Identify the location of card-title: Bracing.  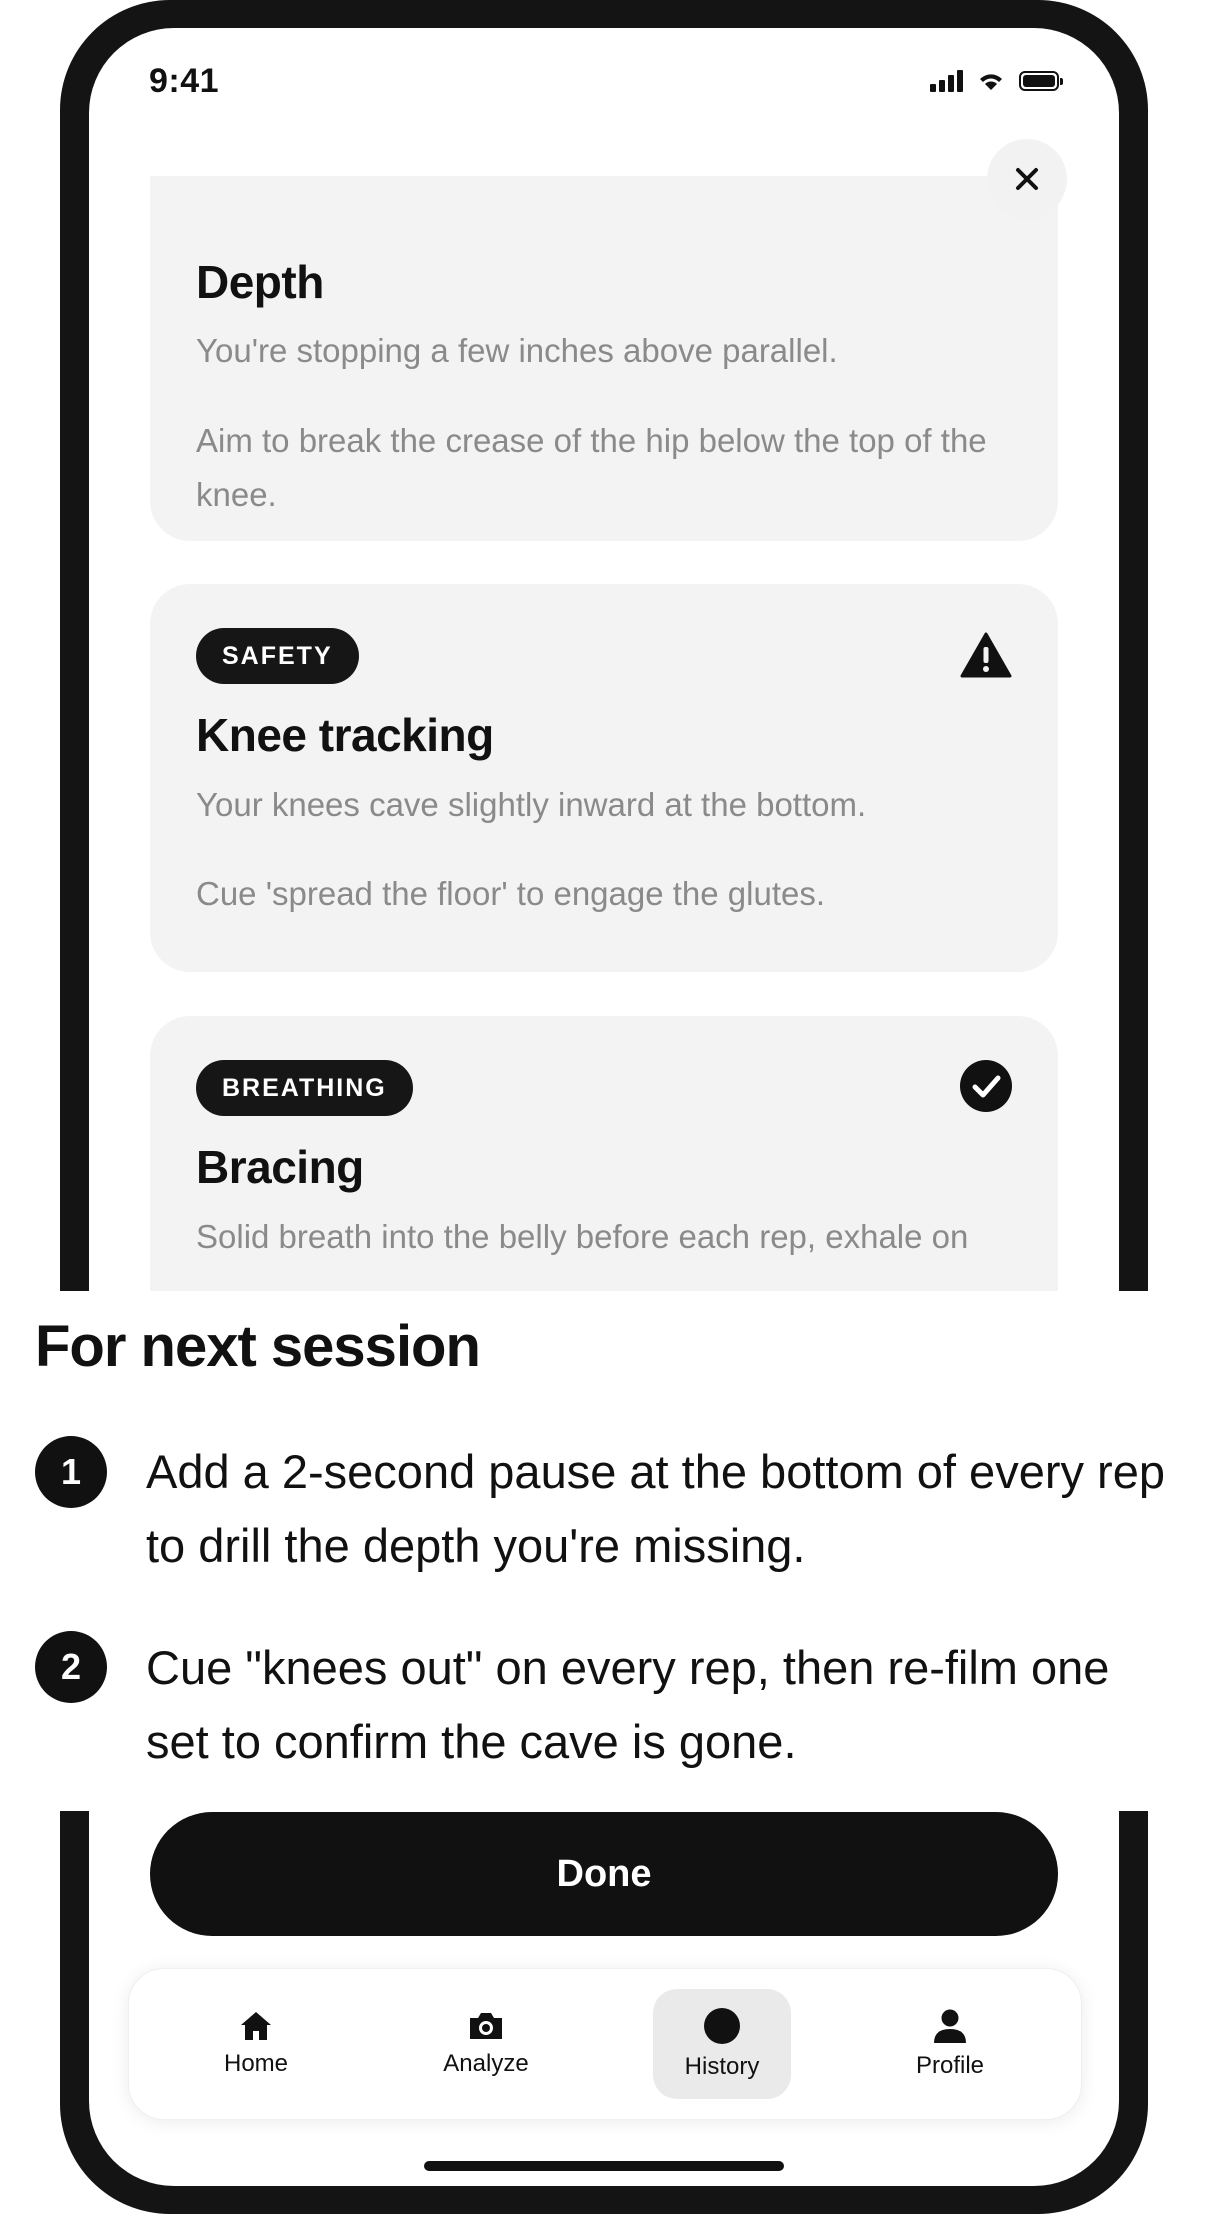
(280, 1167).